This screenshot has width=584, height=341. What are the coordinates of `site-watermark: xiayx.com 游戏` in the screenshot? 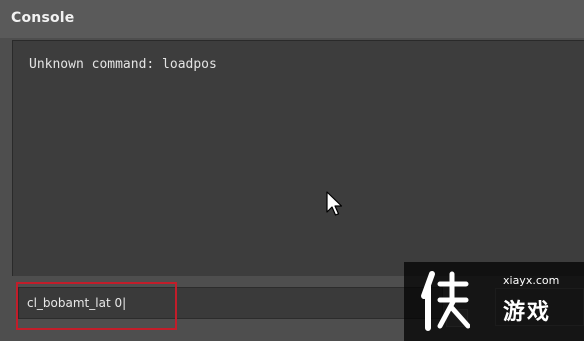 It's located at (494, 301).